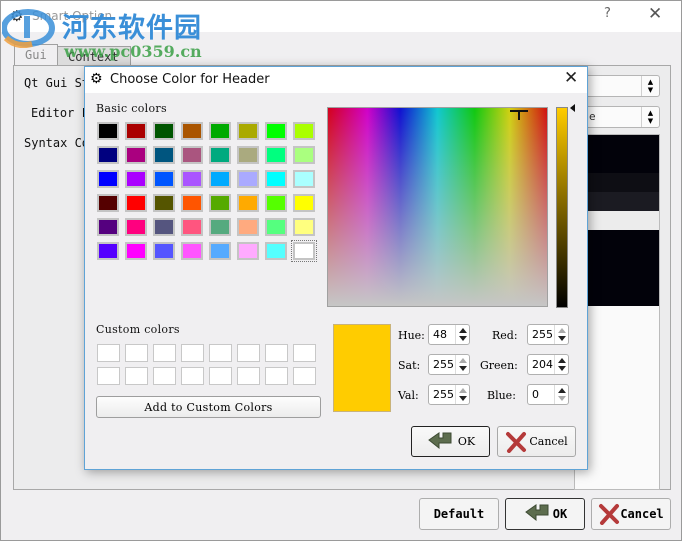 The width and height of the screenshot is (682, 541). I want to click on green-spinbox: 204, so click(548, 364).